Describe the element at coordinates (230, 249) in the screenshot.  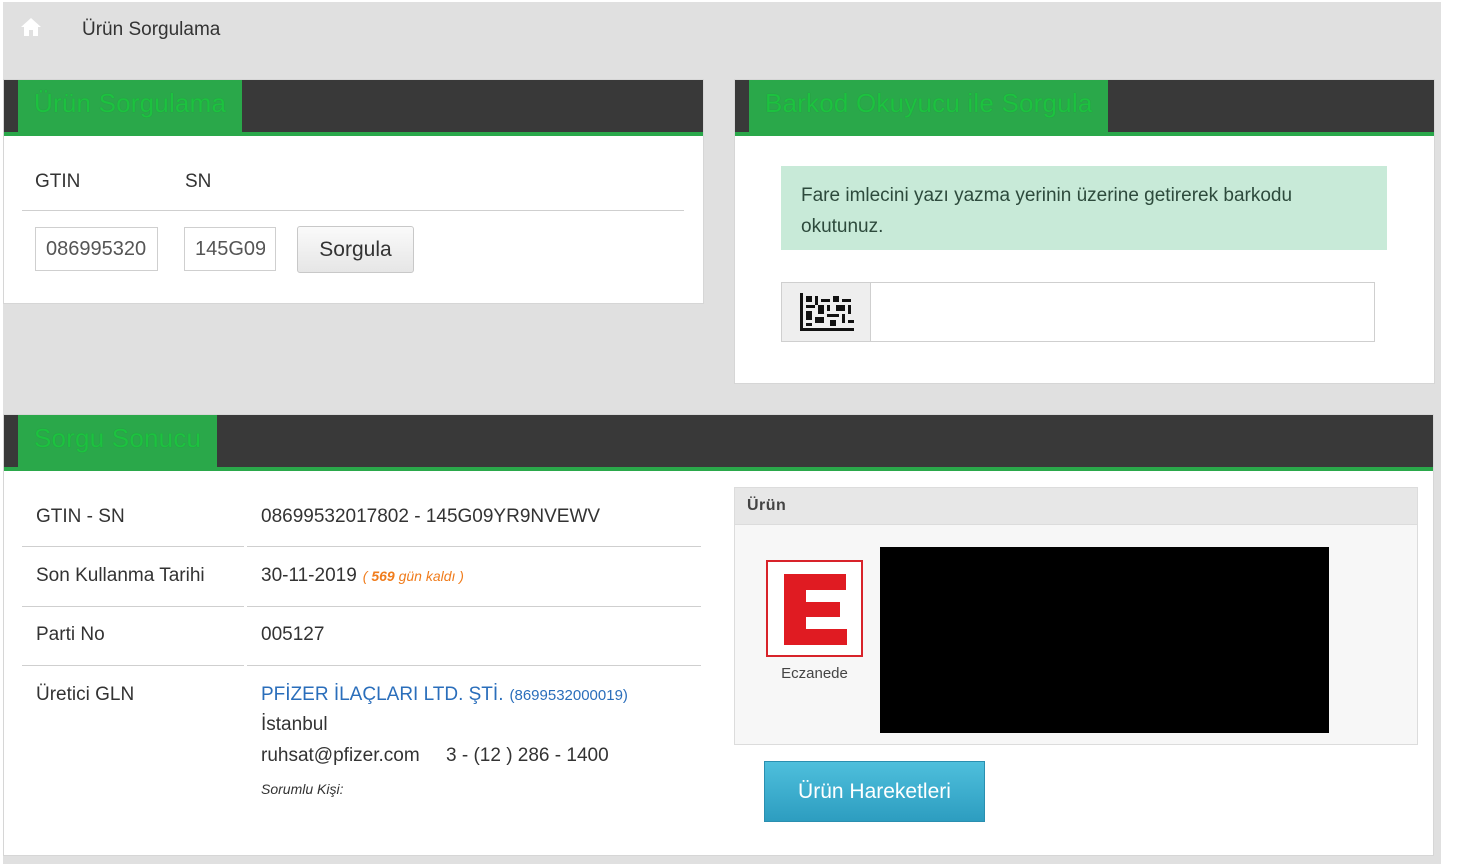
I see `sn-input` at that location.